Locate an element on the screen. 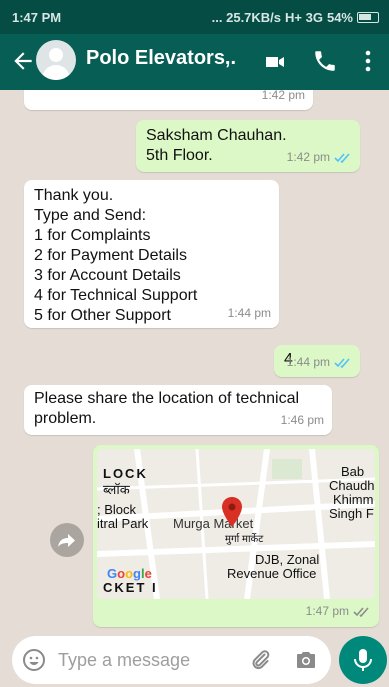 The height and width of the screenshot is (687, 389). signal-label: H+ 3G is located at coordinates (304, 17).